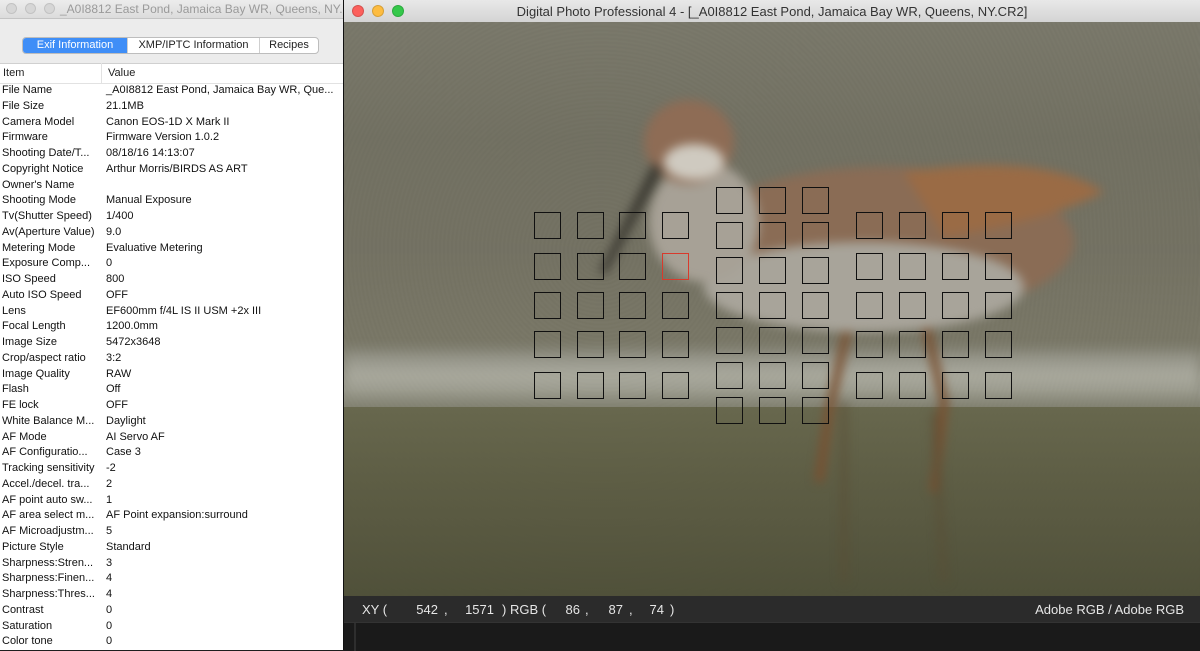 The image size is (1200, 651). Describe the element at coordinates (288, 45) in the screenshot. I see `tab-recipes: Recipes` at that location.